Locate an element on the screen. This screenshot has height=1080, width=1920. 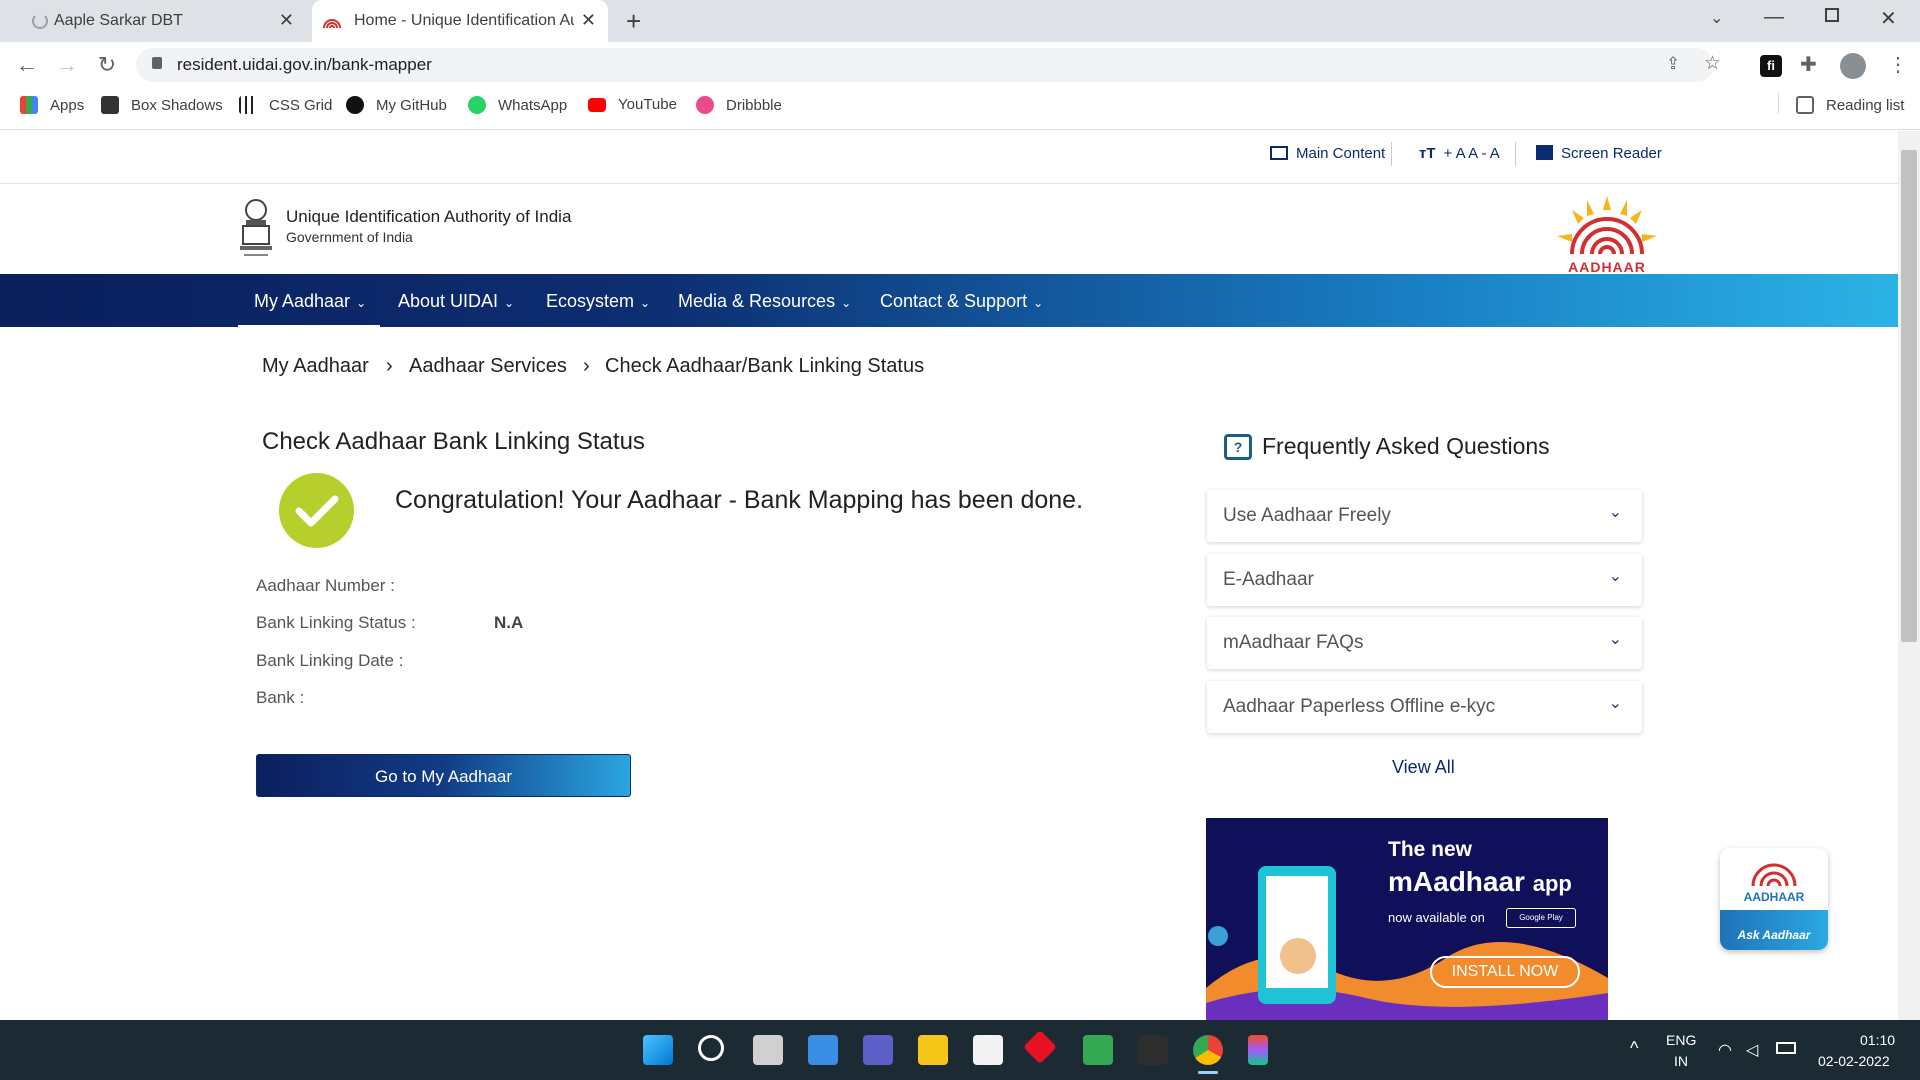
breadcrumb-my-aadhaar: My Aadhaar is located at coordinates (315, 366).